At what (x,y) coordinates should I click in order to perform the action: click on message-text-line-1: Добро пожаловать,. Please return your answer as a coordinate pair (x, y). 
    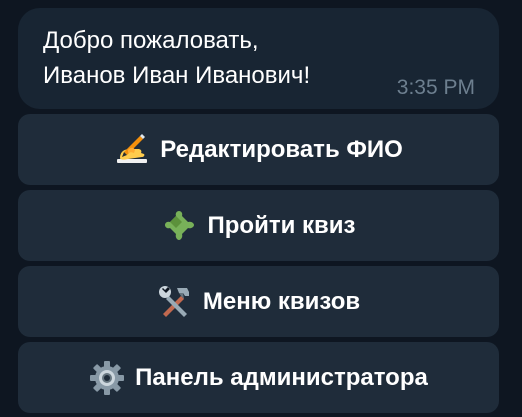
    Looking at the image, I should click on (151, 40).